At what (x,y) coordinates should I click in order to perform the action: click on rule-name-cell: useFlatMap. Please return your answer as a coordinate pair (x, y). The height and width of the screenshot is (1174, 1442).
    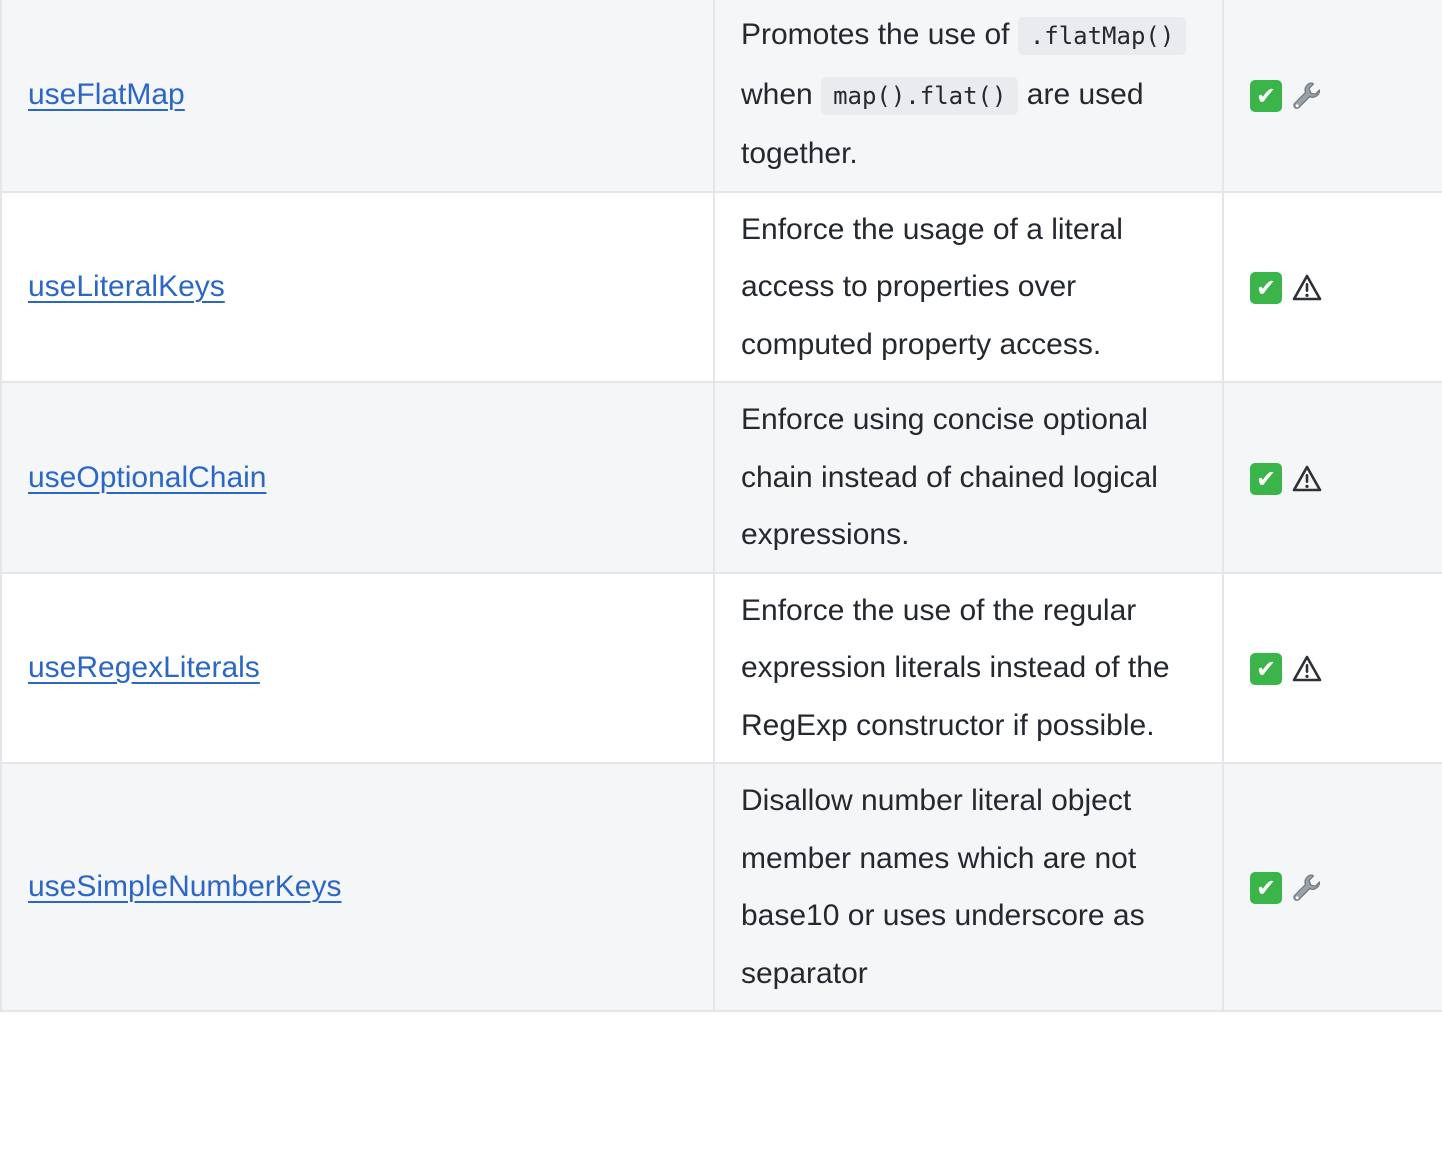
    Looking at the image, I should click on (357, 96).